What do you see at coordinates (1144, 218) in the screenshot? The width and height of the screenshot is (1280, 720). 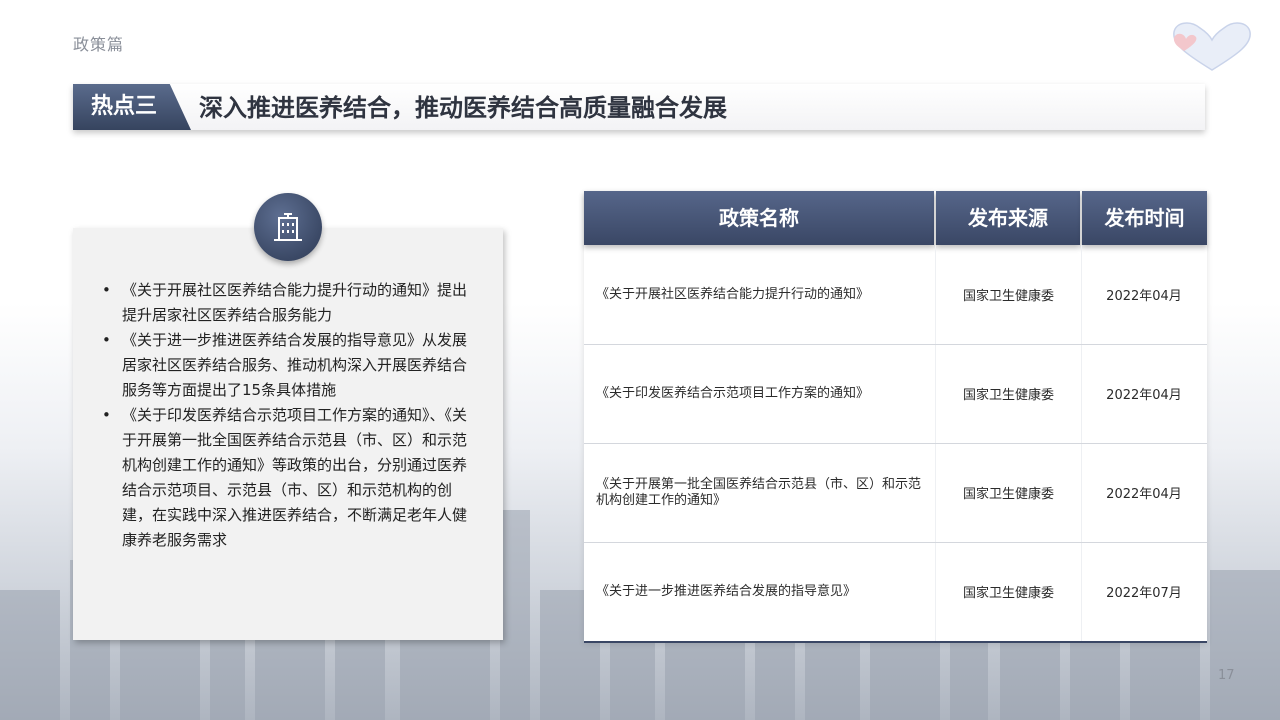 I see `header-date: 发布时间` at bounding box center [1144, 218].